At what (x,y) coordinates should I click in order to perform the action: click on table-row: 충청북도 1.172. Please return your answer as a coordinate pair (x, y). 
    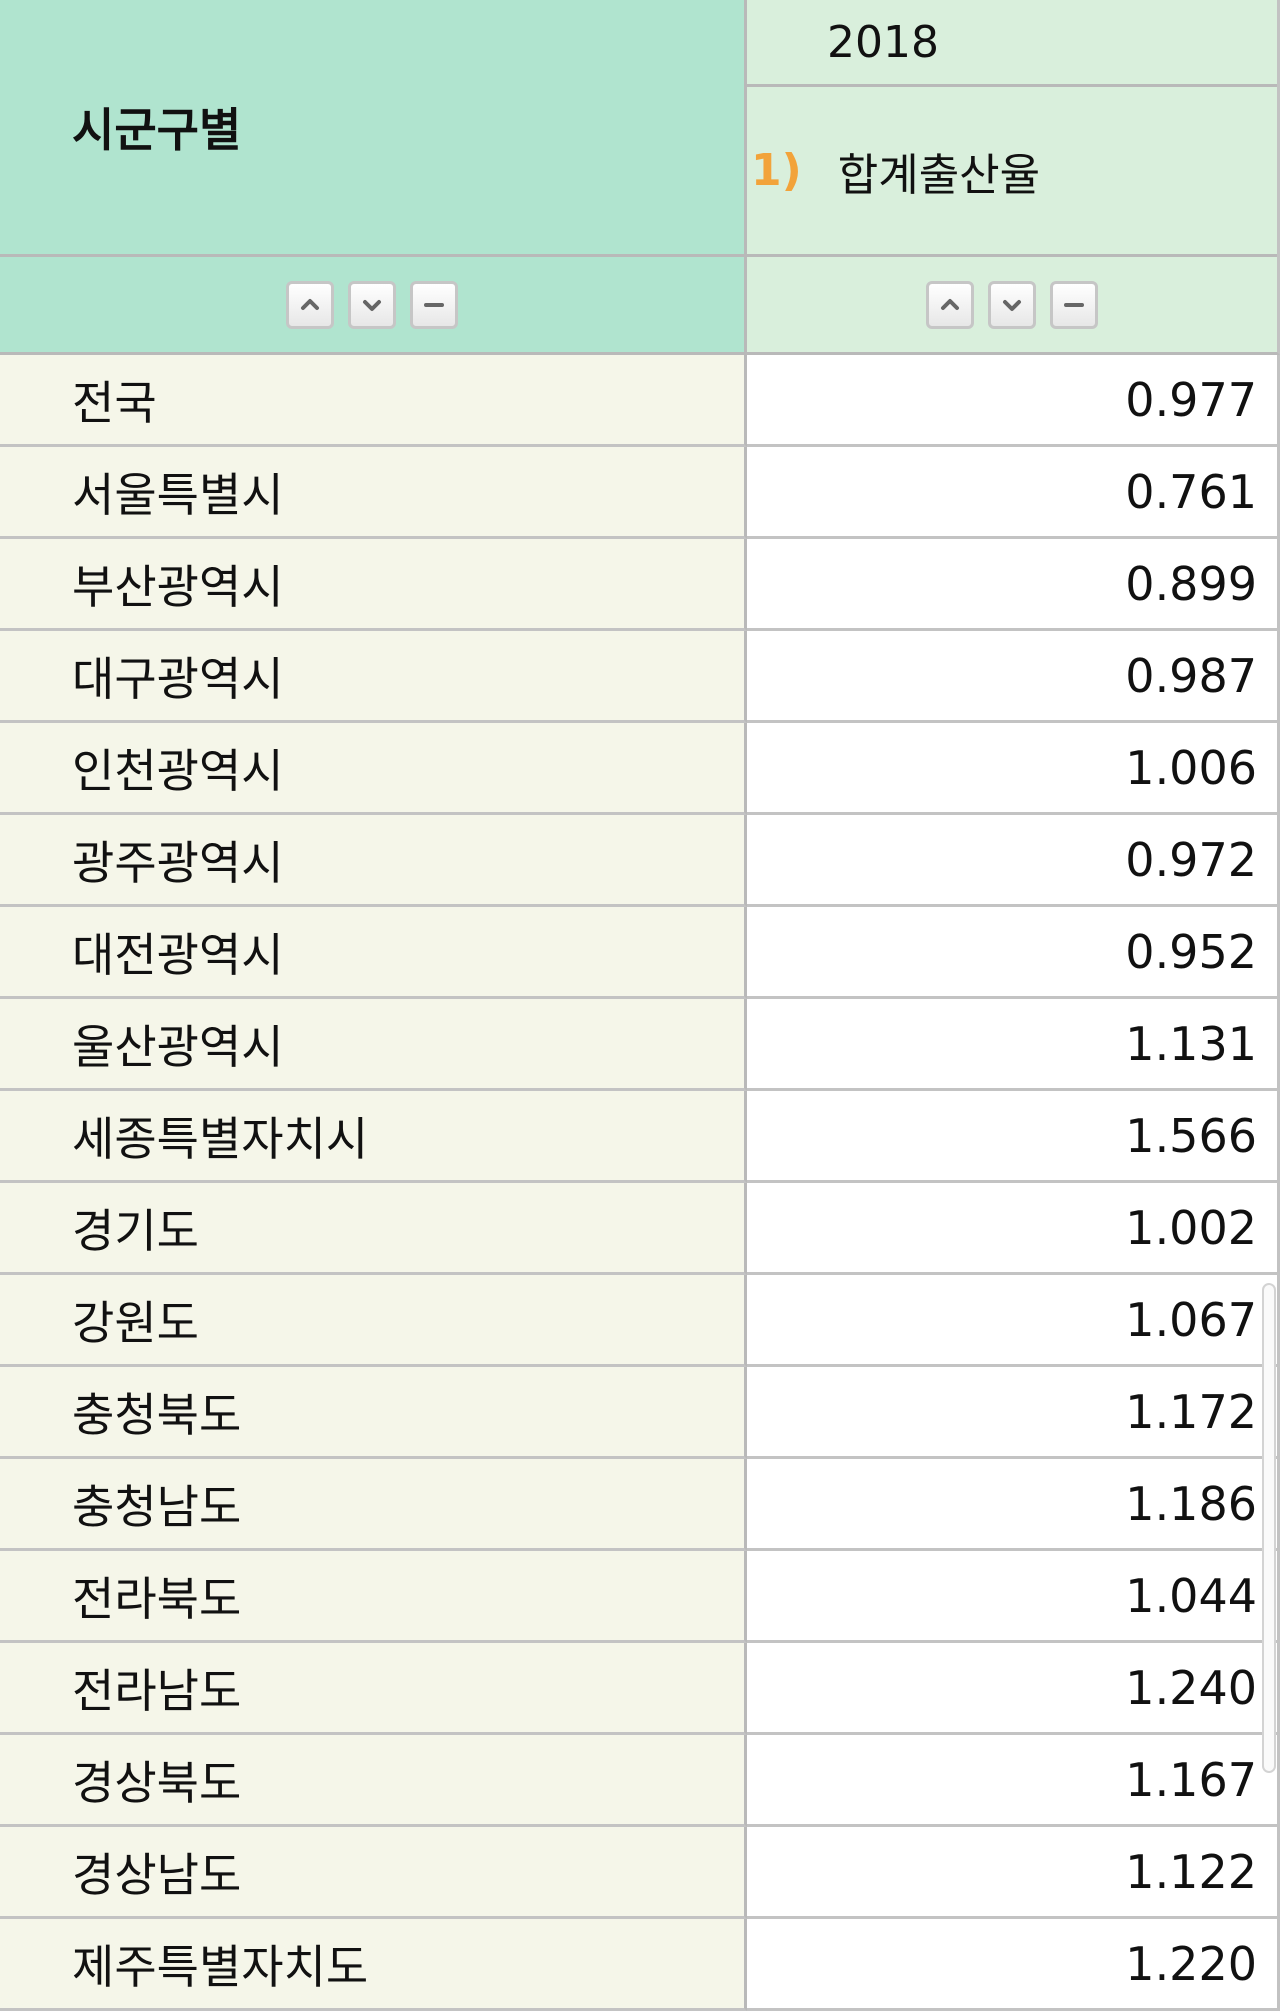
    Looking at the image, I should click on (640, 1413).